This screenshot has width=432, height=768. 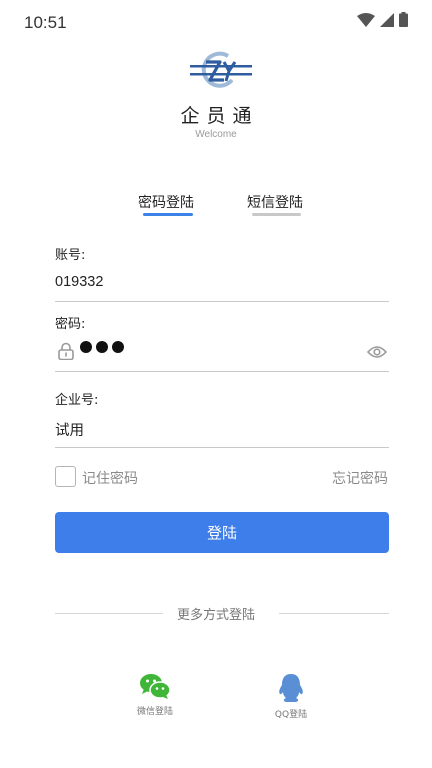 I want to click on tab-sms-login: 短信登陆, so click(x=275, y=202).